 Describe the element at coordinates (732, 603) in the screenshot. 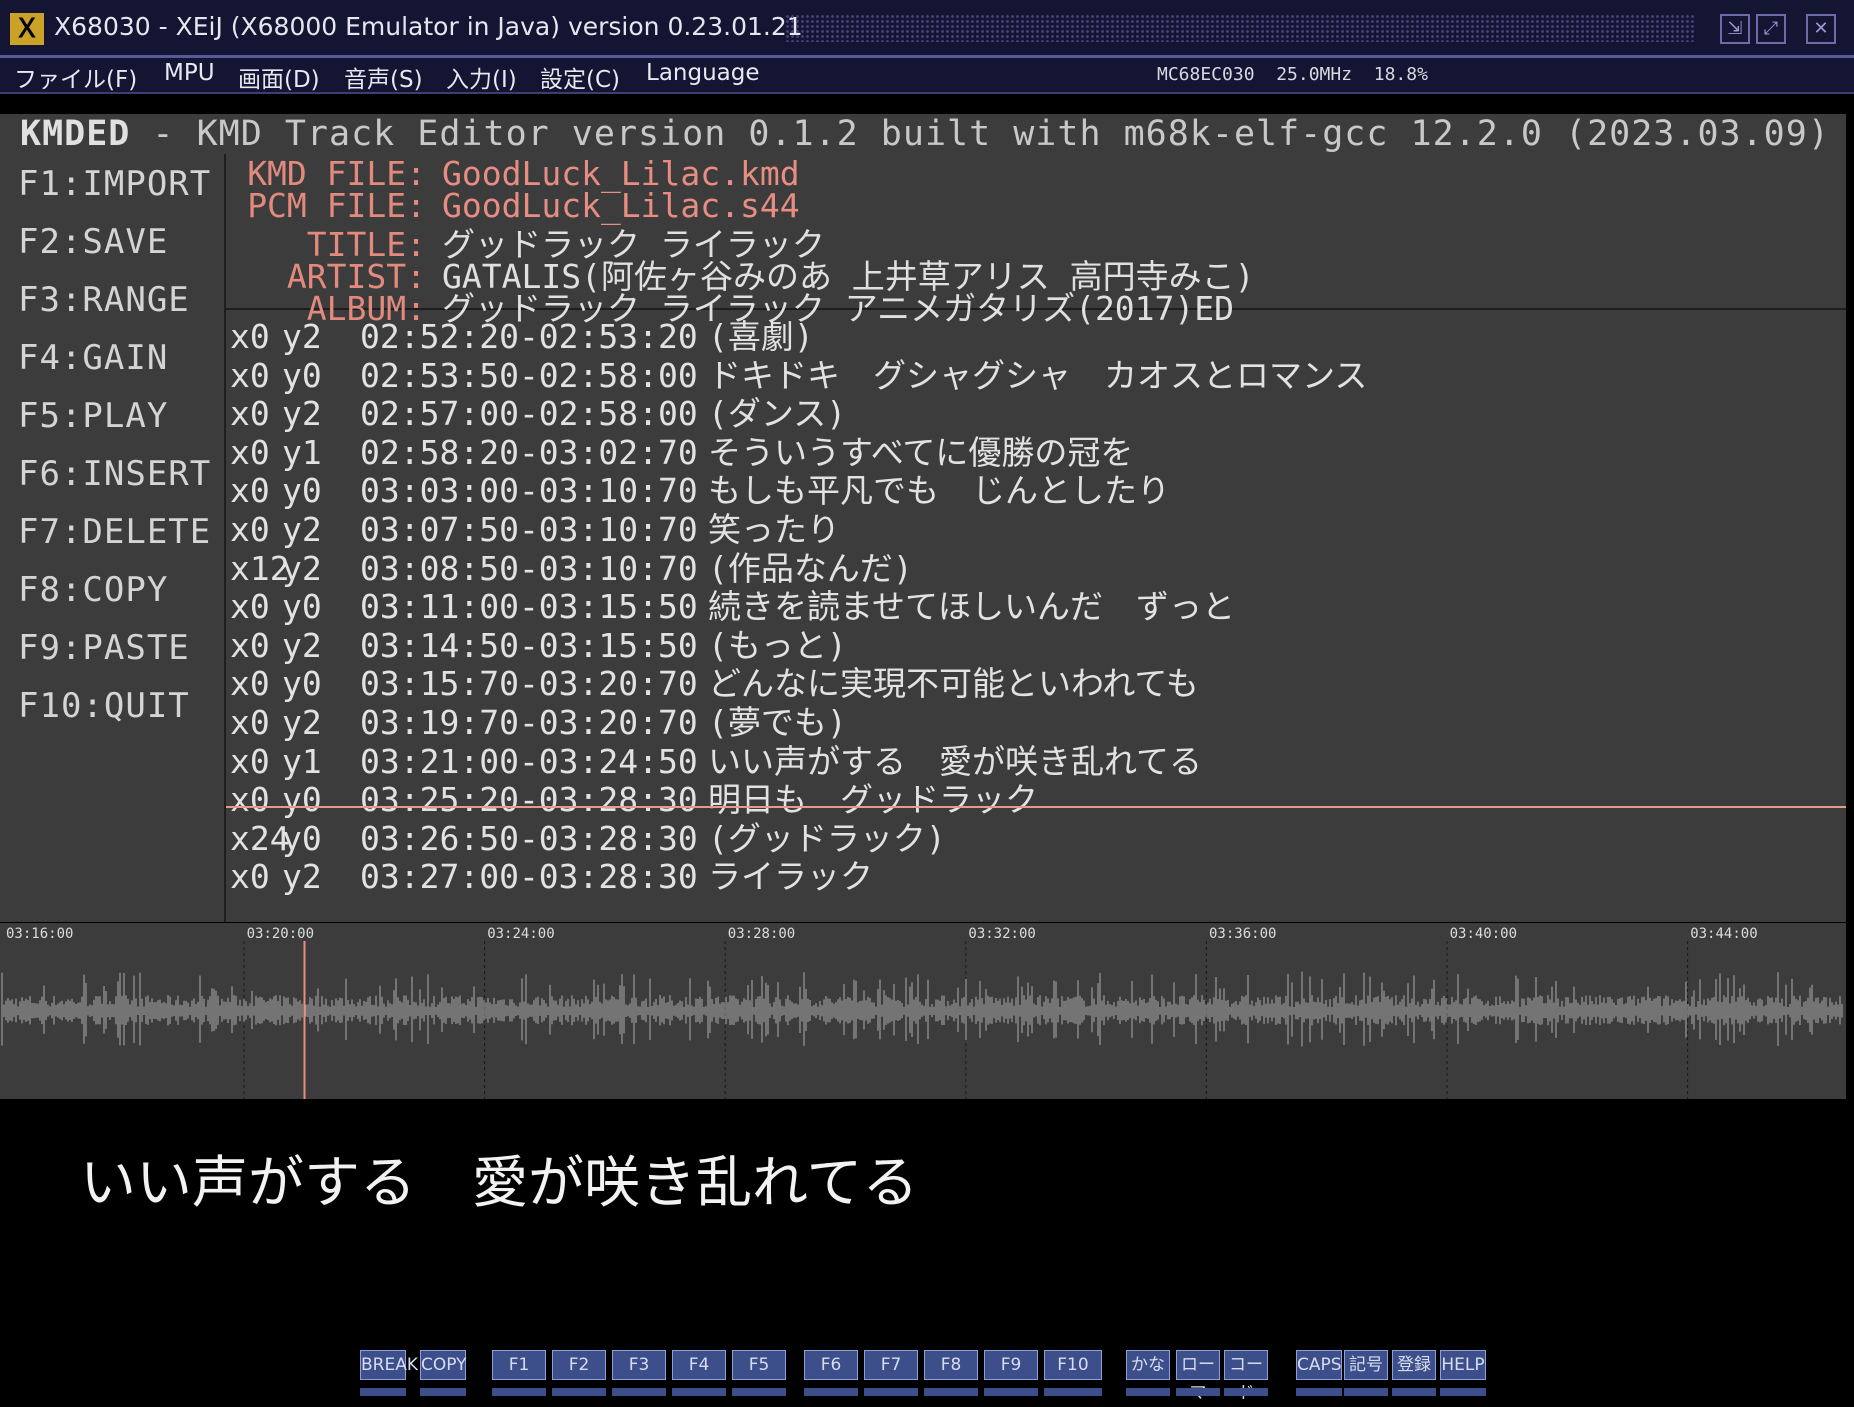

I see `track-row: x0 y0 03:11:00-03:15:50 続きを読ませてほしいんだ ずっと` at that location.